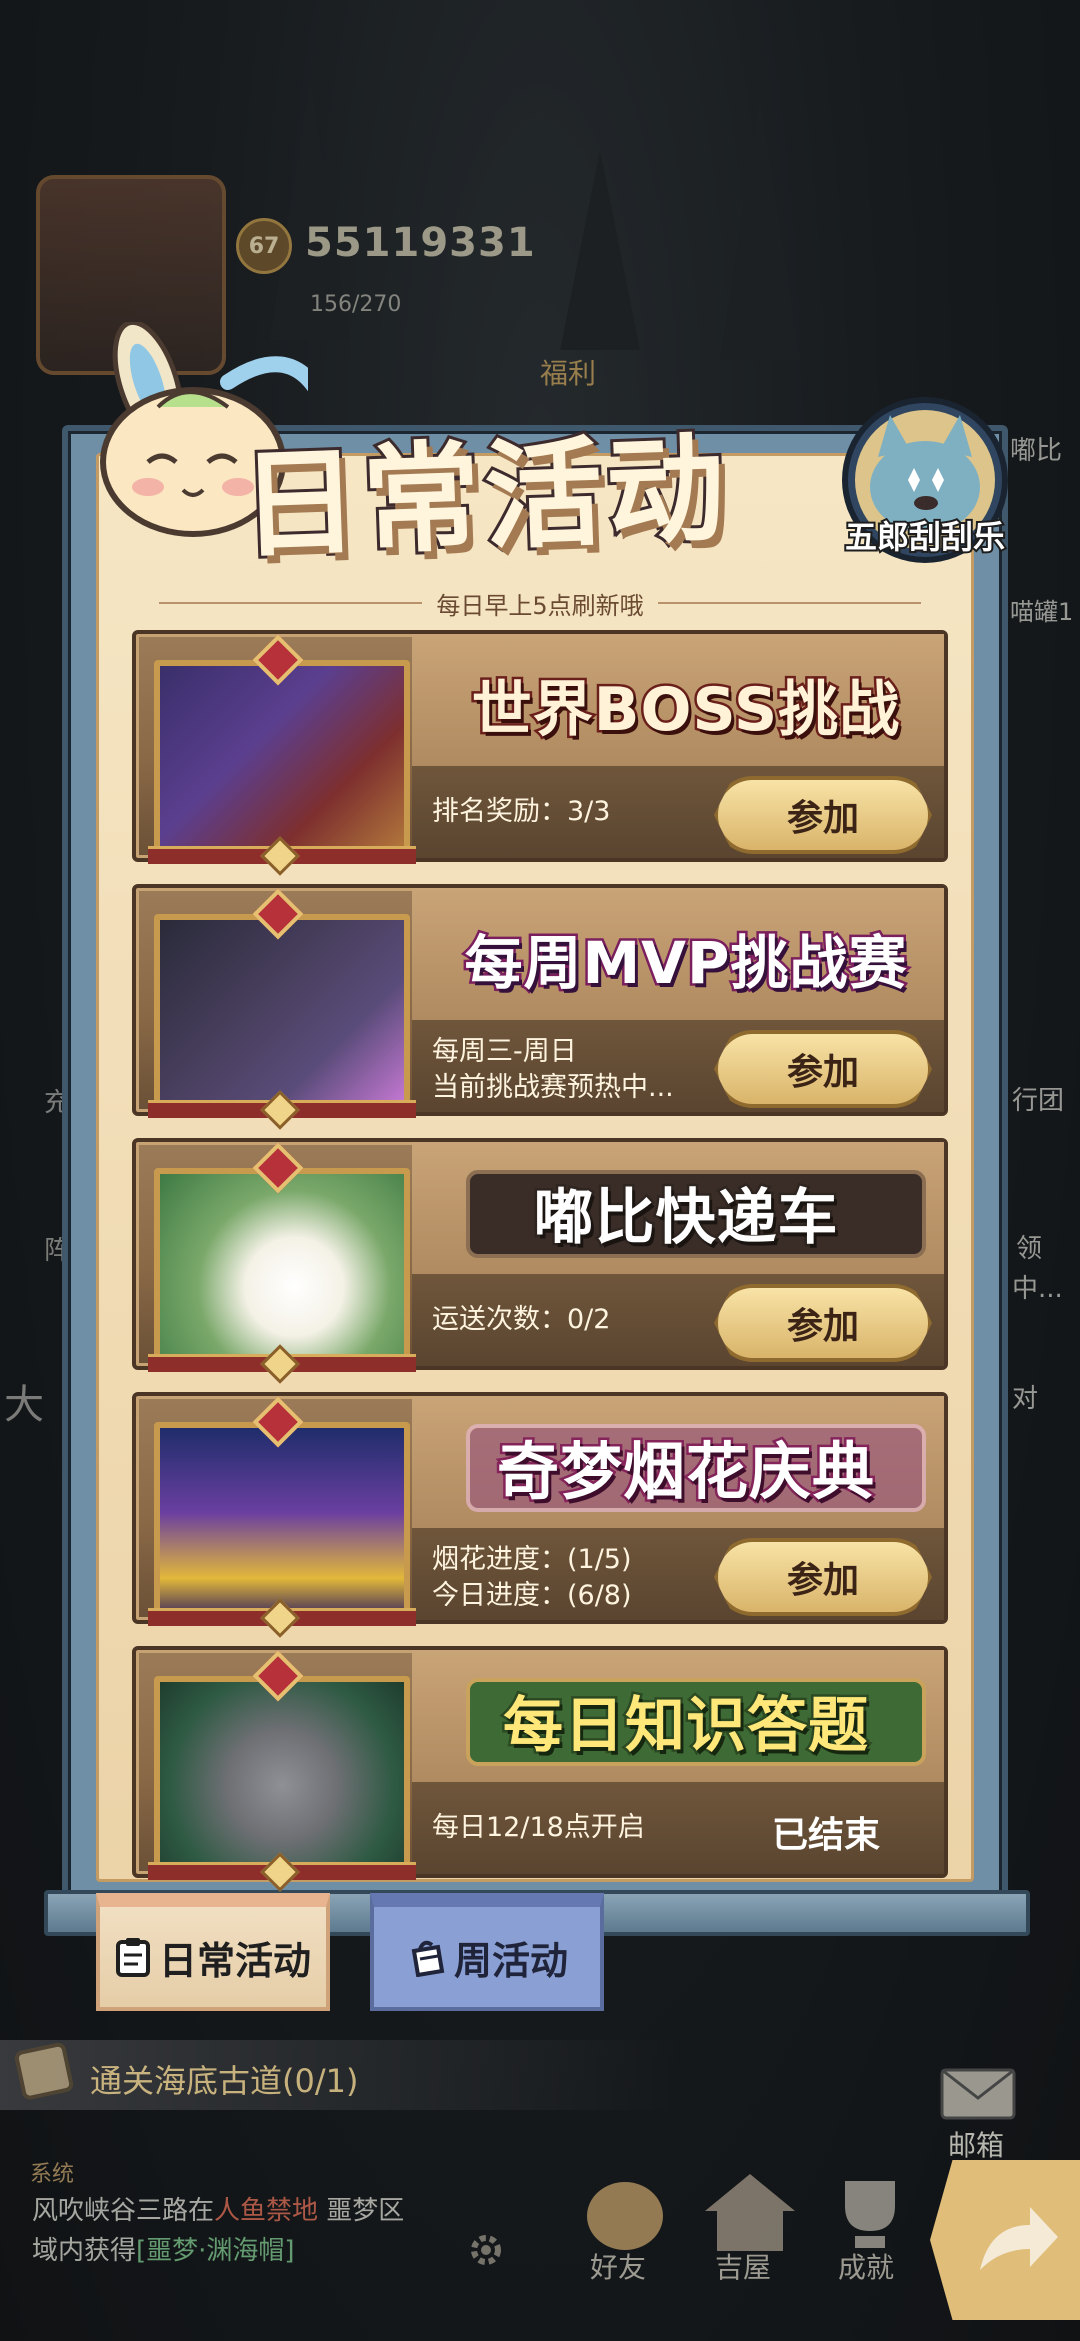 The height and width of the screenshot is (2341, 1080). Describe the element at coordinates (44, 2071) in the screenshot. I see `scroll-icon` at that location.